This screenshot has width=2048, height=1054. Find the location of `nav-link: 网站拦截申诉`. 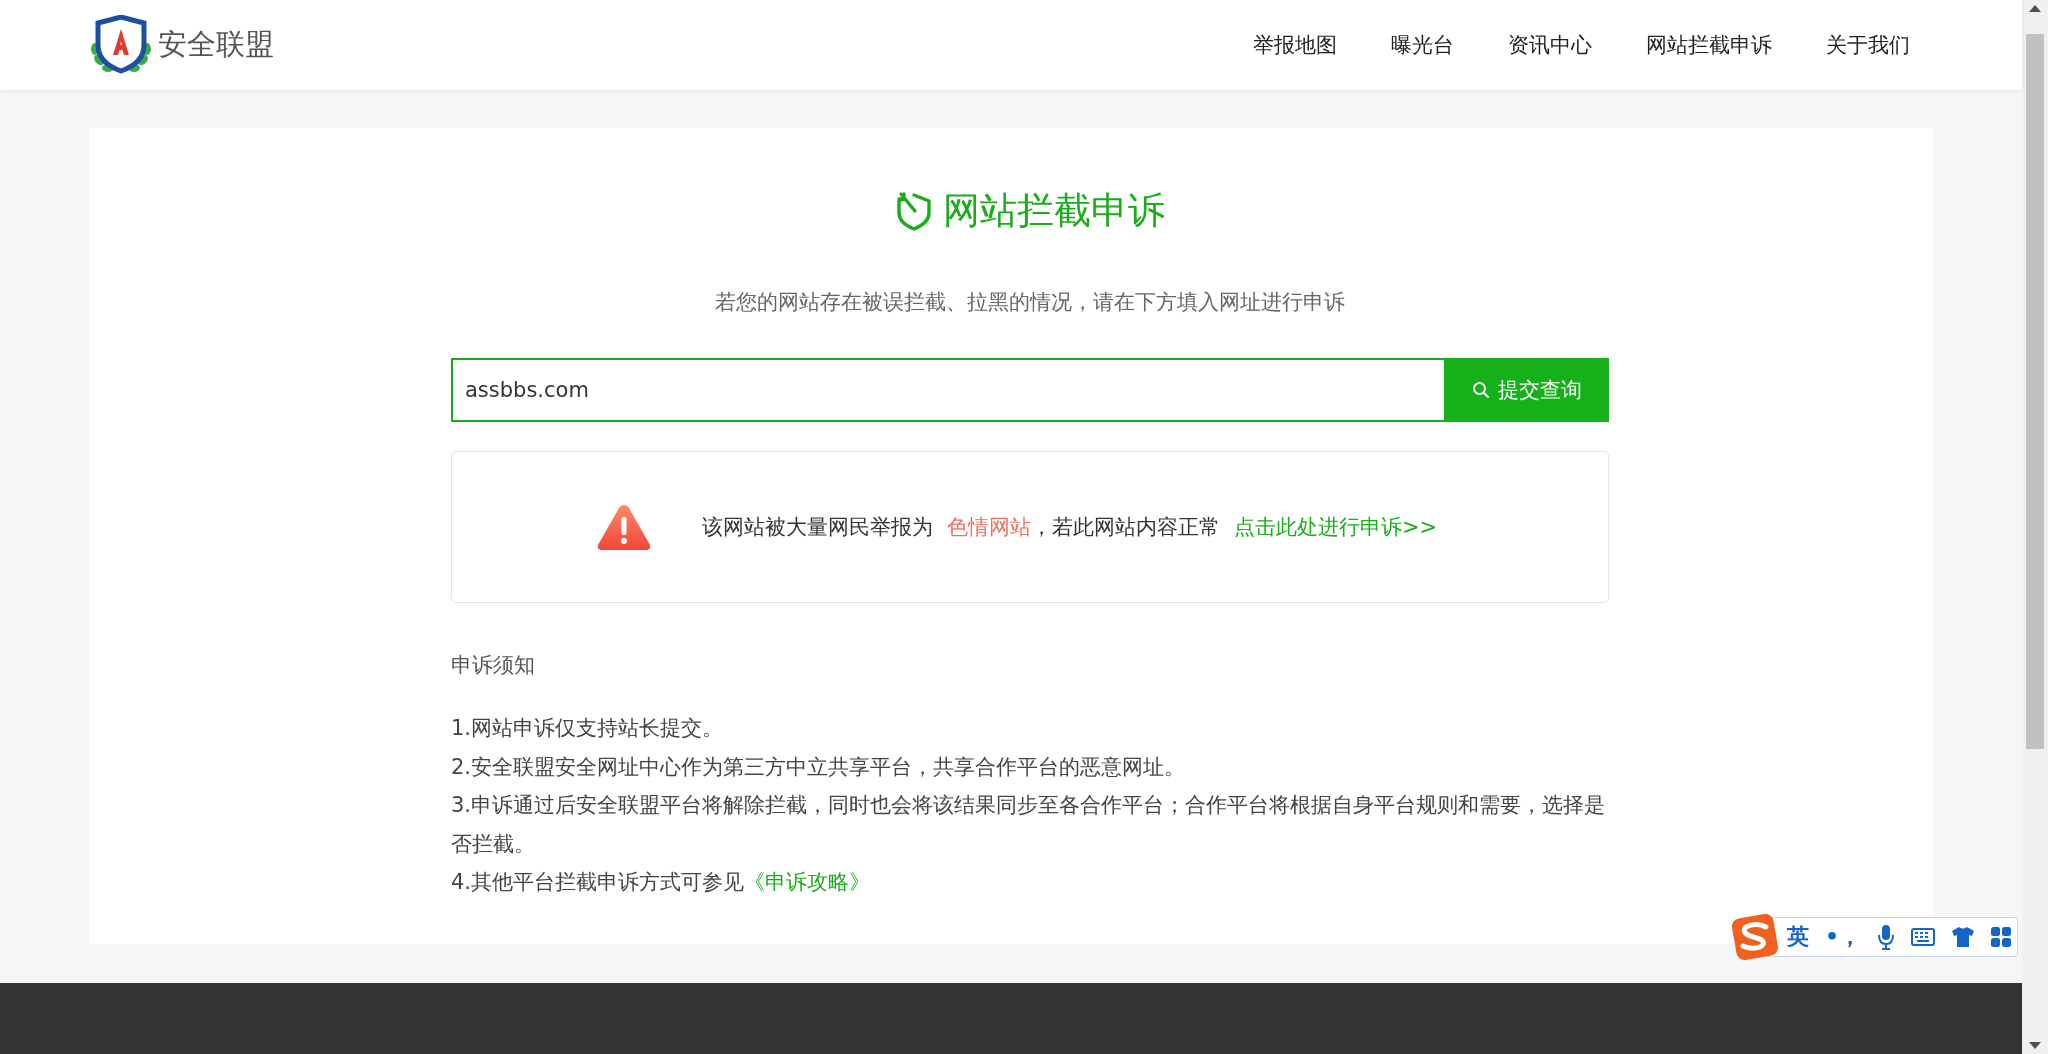

nav-link: 网站拦截申诉 is located at coordinates (1709, 45).